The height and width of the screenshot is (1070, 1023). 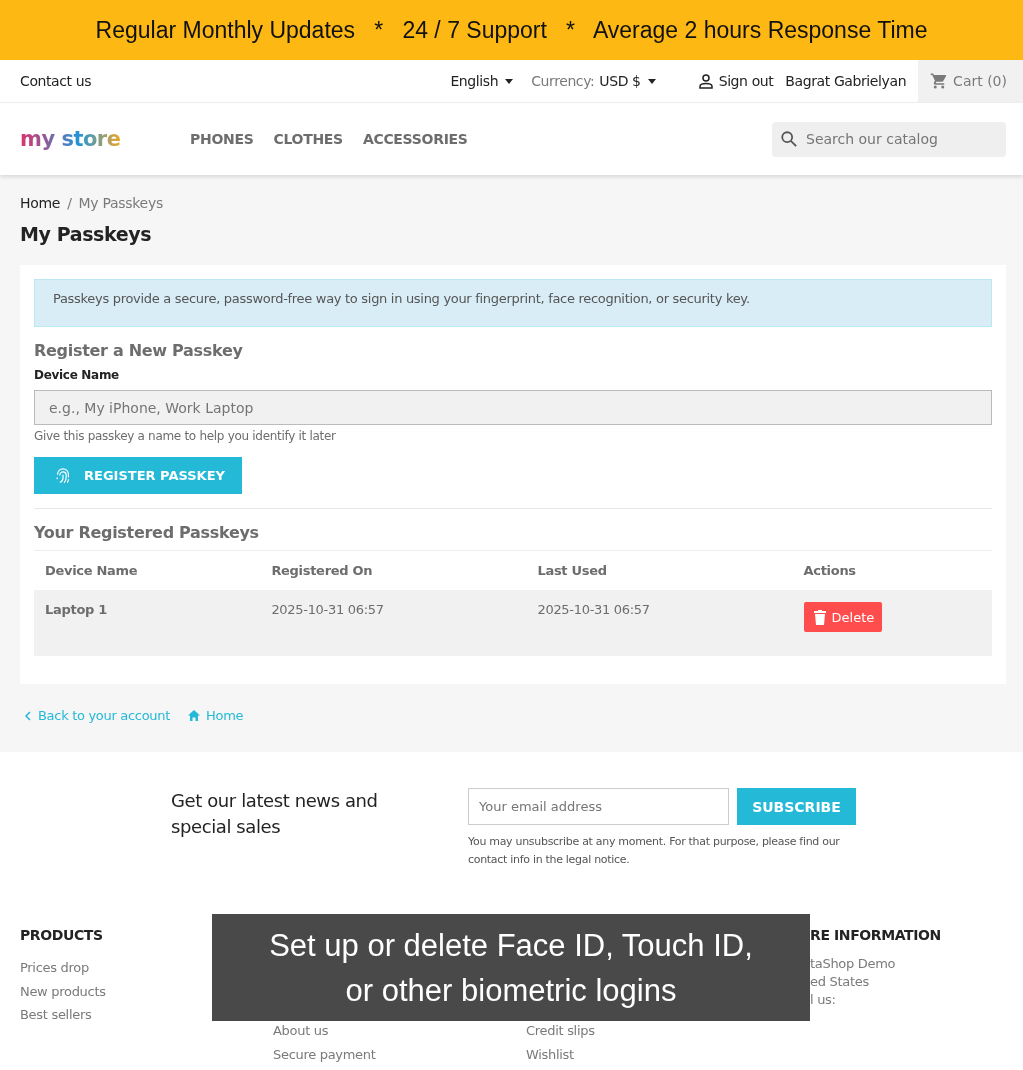 I want to click on table-cell: Laptop 1, so click(x=147, y=623).